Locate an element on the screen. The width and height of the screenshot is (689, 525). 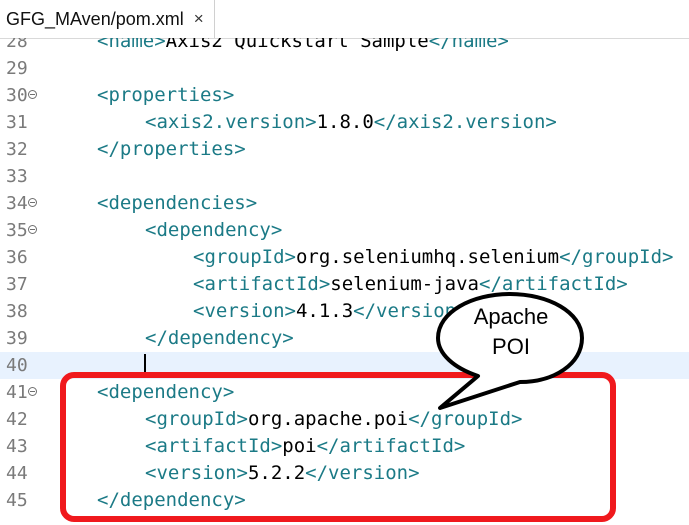
xml-tag: <name> is located at coordinates (131, 45).